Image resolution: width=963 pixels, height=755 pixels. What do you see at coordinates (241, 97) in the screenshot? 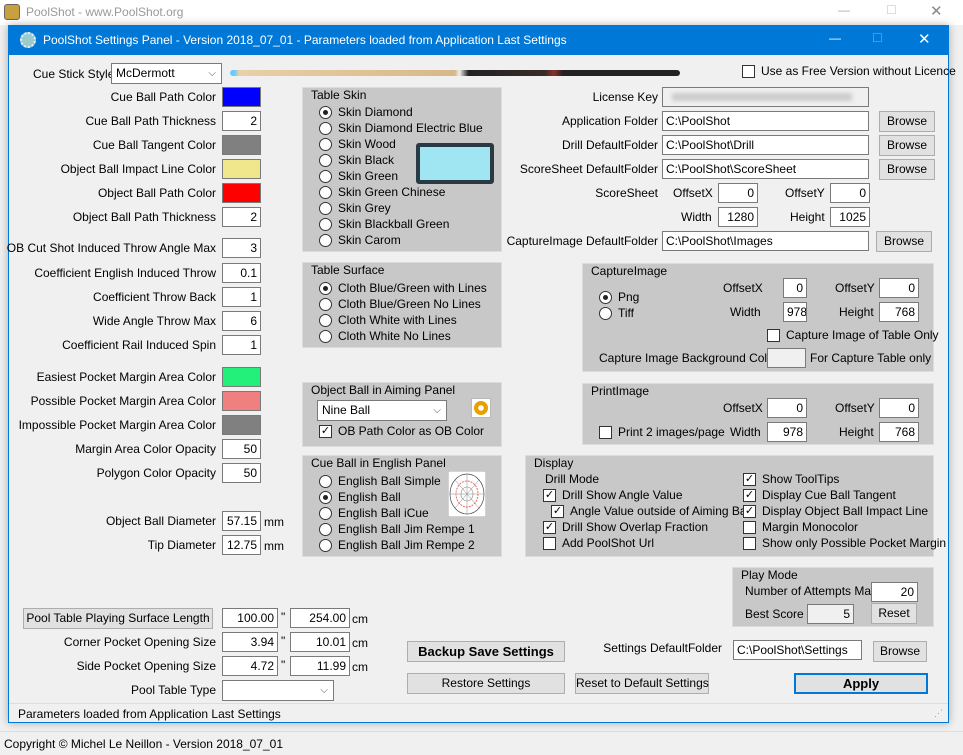
I see `cue-ball-path-color-swatch` at bounding box center [241, 97].